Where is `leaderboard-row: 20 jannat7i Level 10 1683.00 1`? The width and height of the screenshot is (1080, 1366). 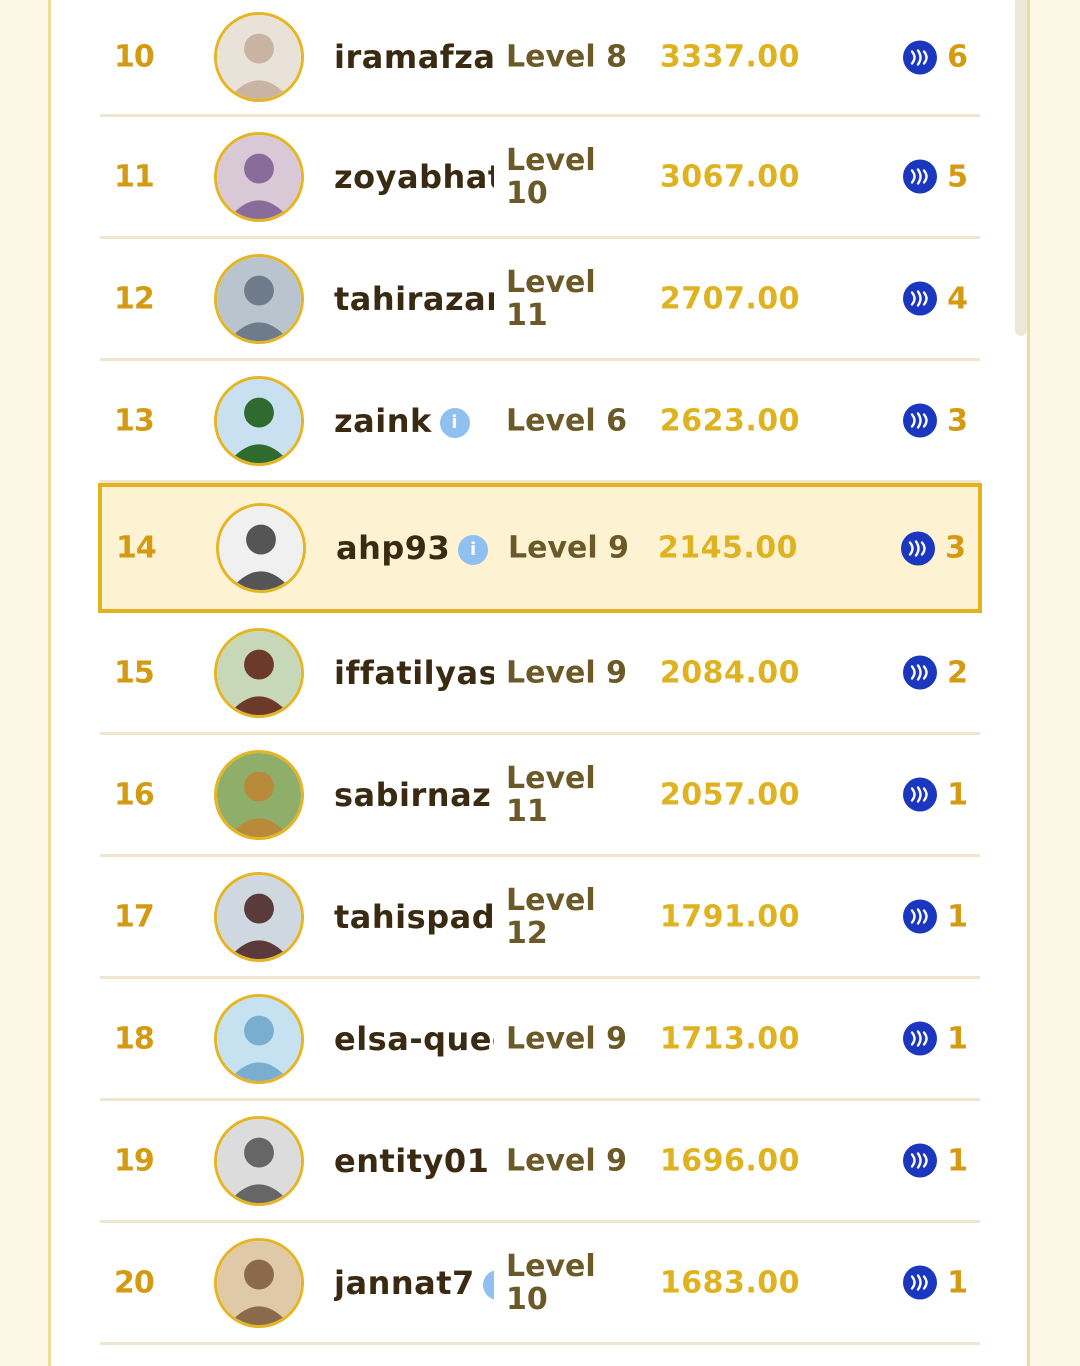
leaderboard-row: 20 jannat7i Level 10 1683.00 1 is located at coordinates (540, 1284).